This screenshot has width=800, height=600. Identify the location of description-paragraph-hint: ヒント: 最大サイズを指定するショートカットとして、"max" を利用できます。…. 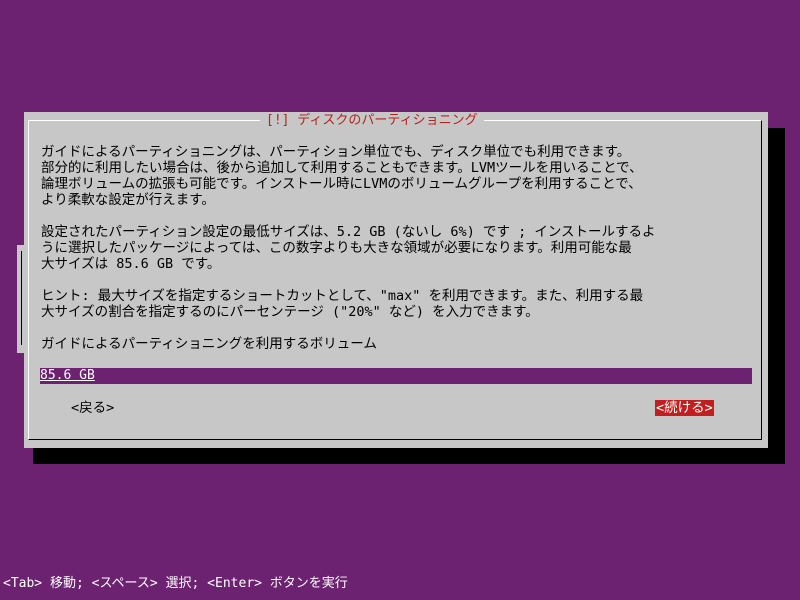
(342, 304).